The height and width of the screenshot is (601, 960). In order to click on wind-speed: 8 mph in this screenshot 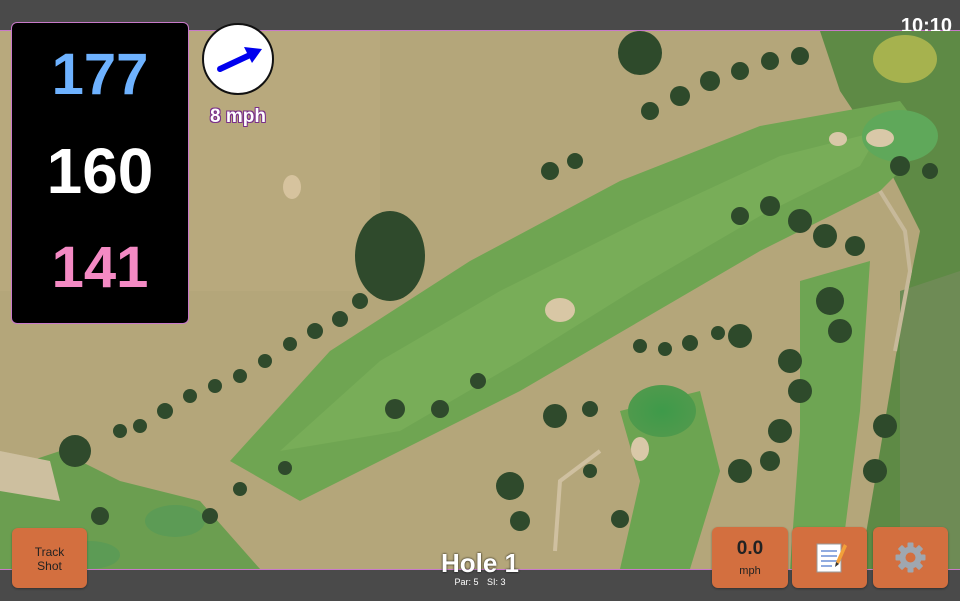, I will do `click(238, 116)`.